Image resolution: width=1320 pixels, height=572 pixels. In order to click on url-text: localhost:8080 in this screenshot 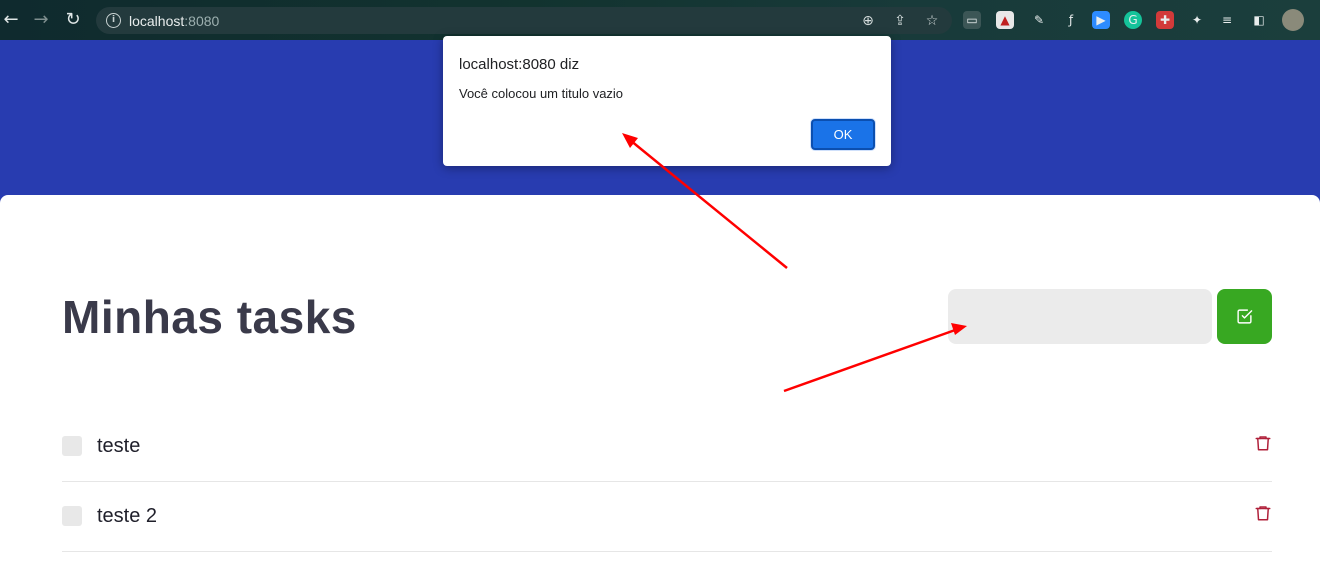, I will do `click(174, 21)`.